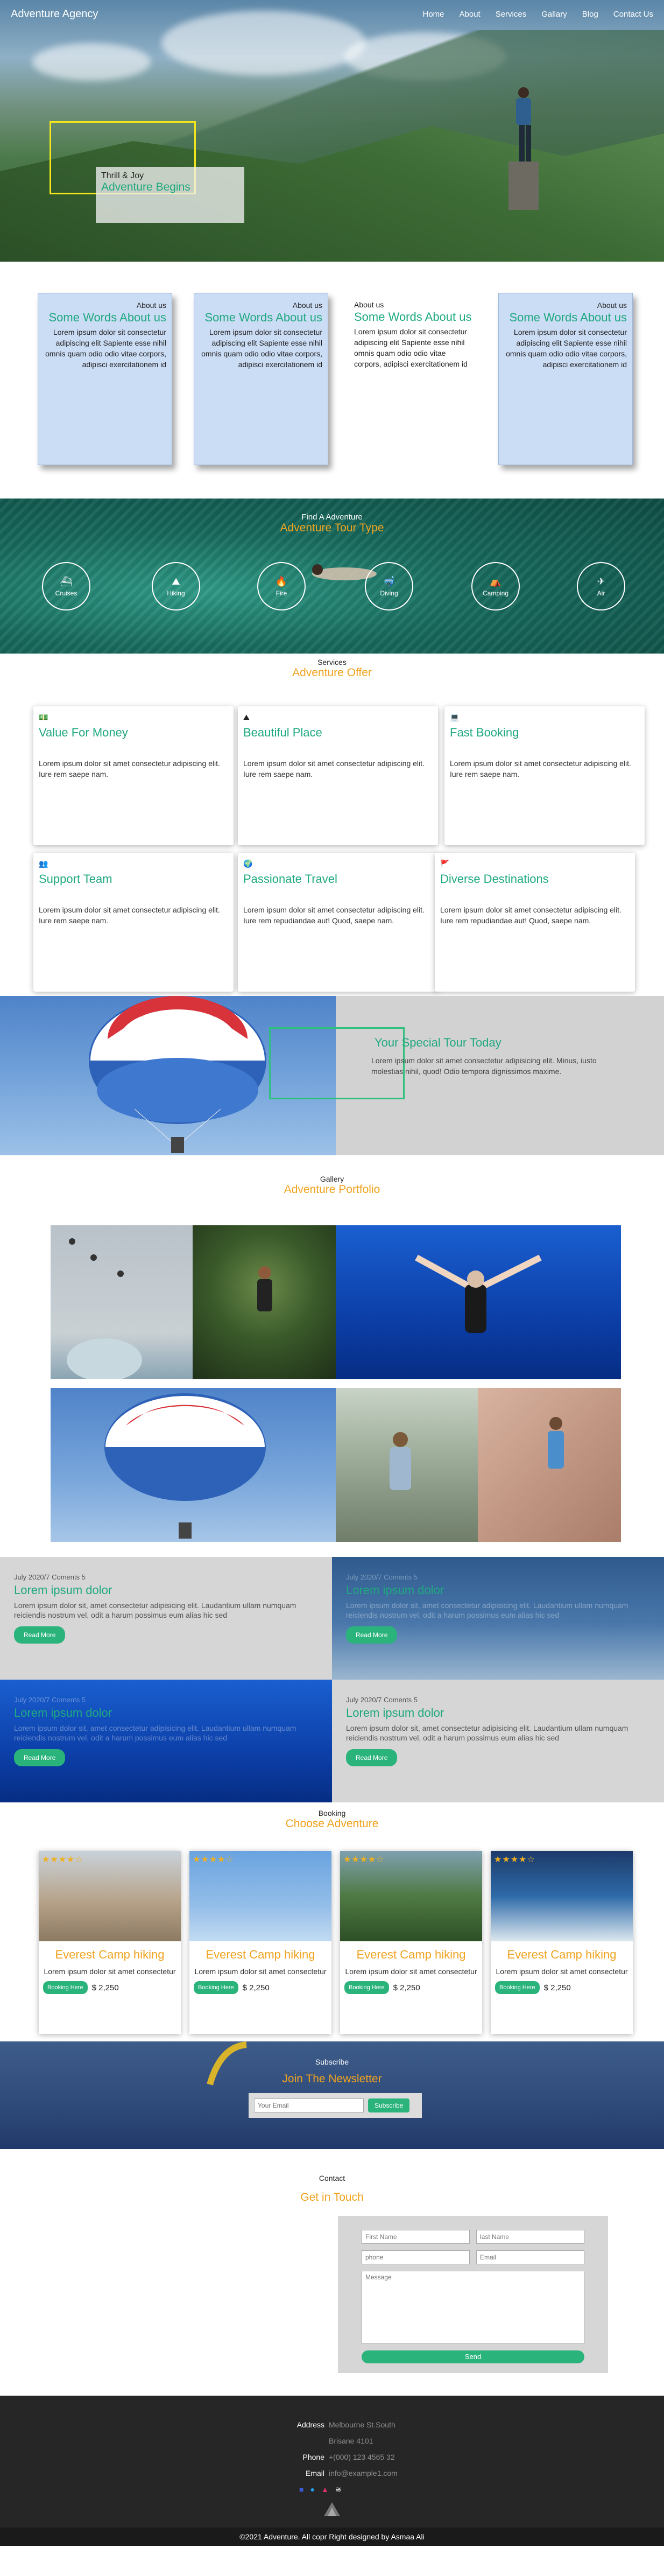 The image size is (664, 2576). I want to click on tour-type-cruises: ⛴ Cruises, so click(66, 586).